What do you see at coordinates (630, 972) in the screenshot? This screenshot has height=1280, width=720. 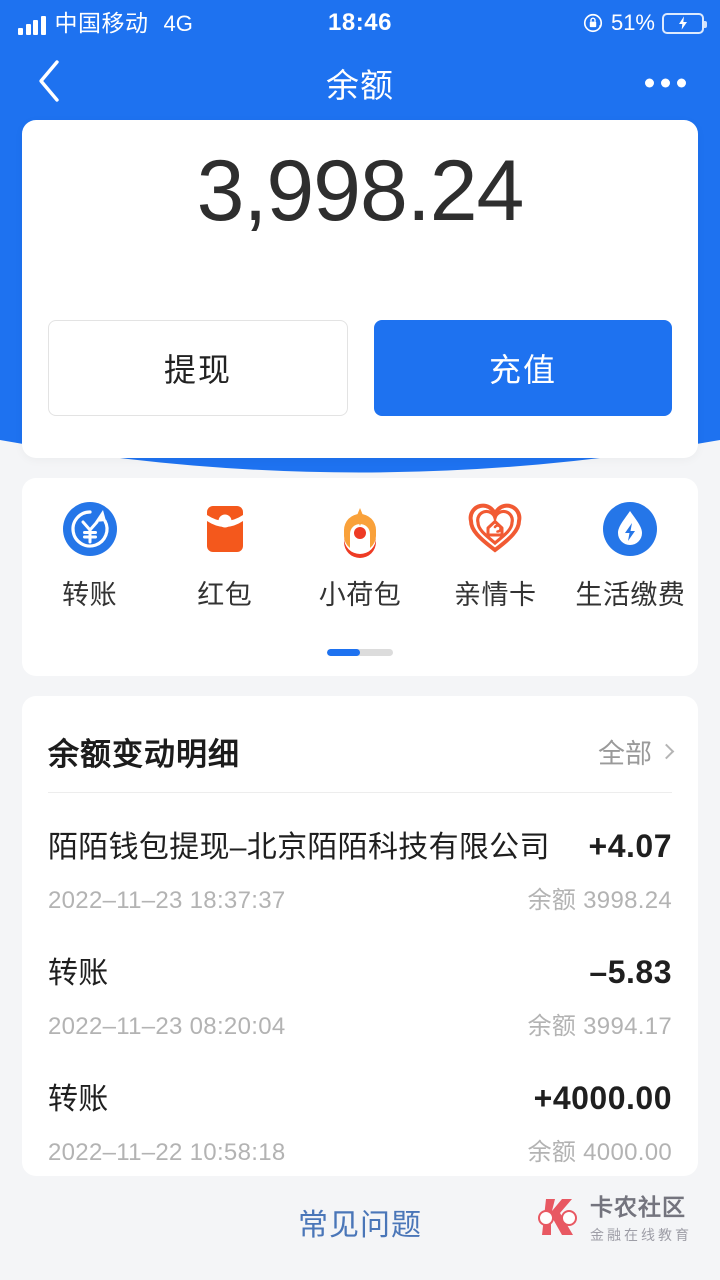 I see `transaction-amount: –5.83` at bounding box center [630, 972].